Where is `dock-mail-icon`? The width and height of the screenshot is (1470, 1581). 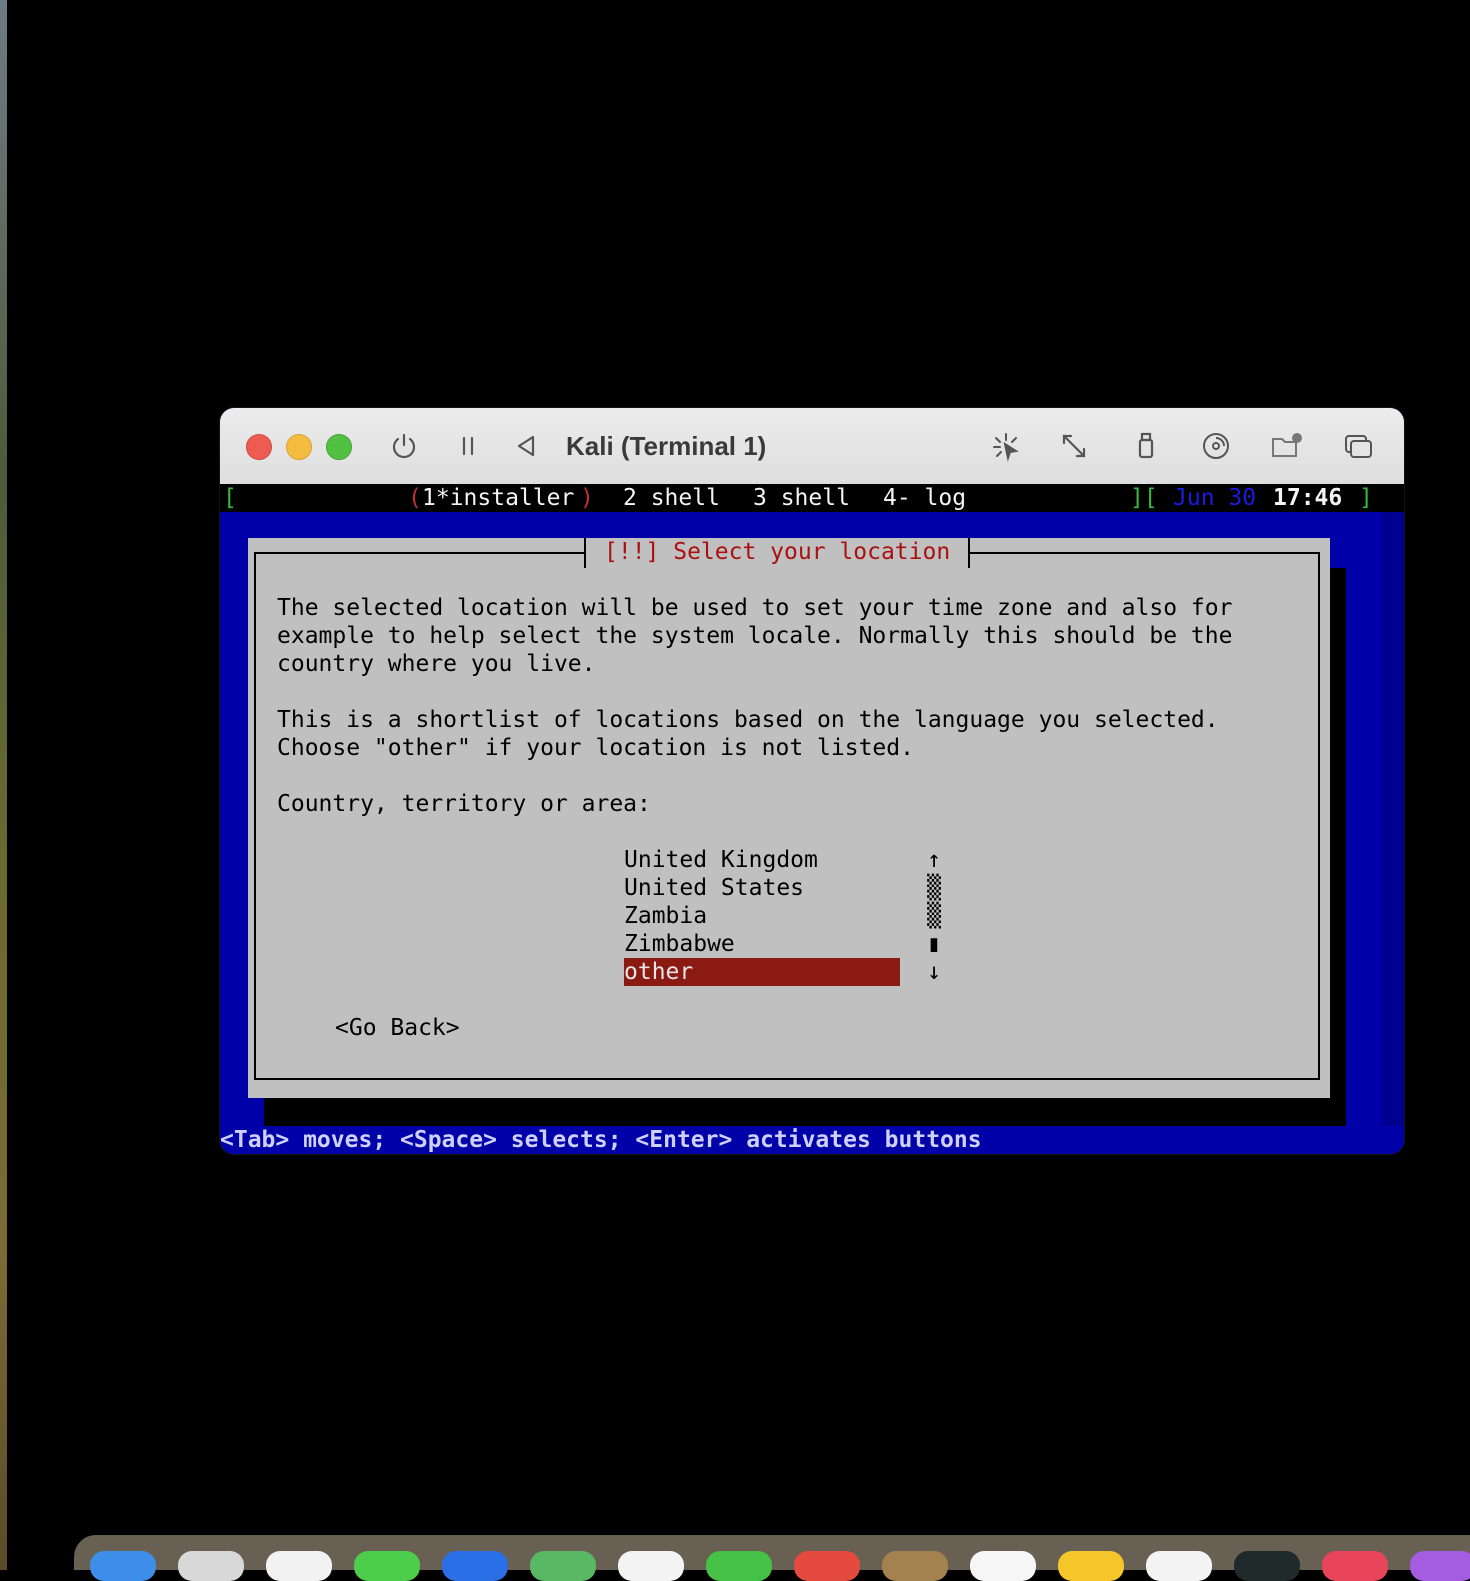
dock-mail-icon is located at coordinates (475, 1566).